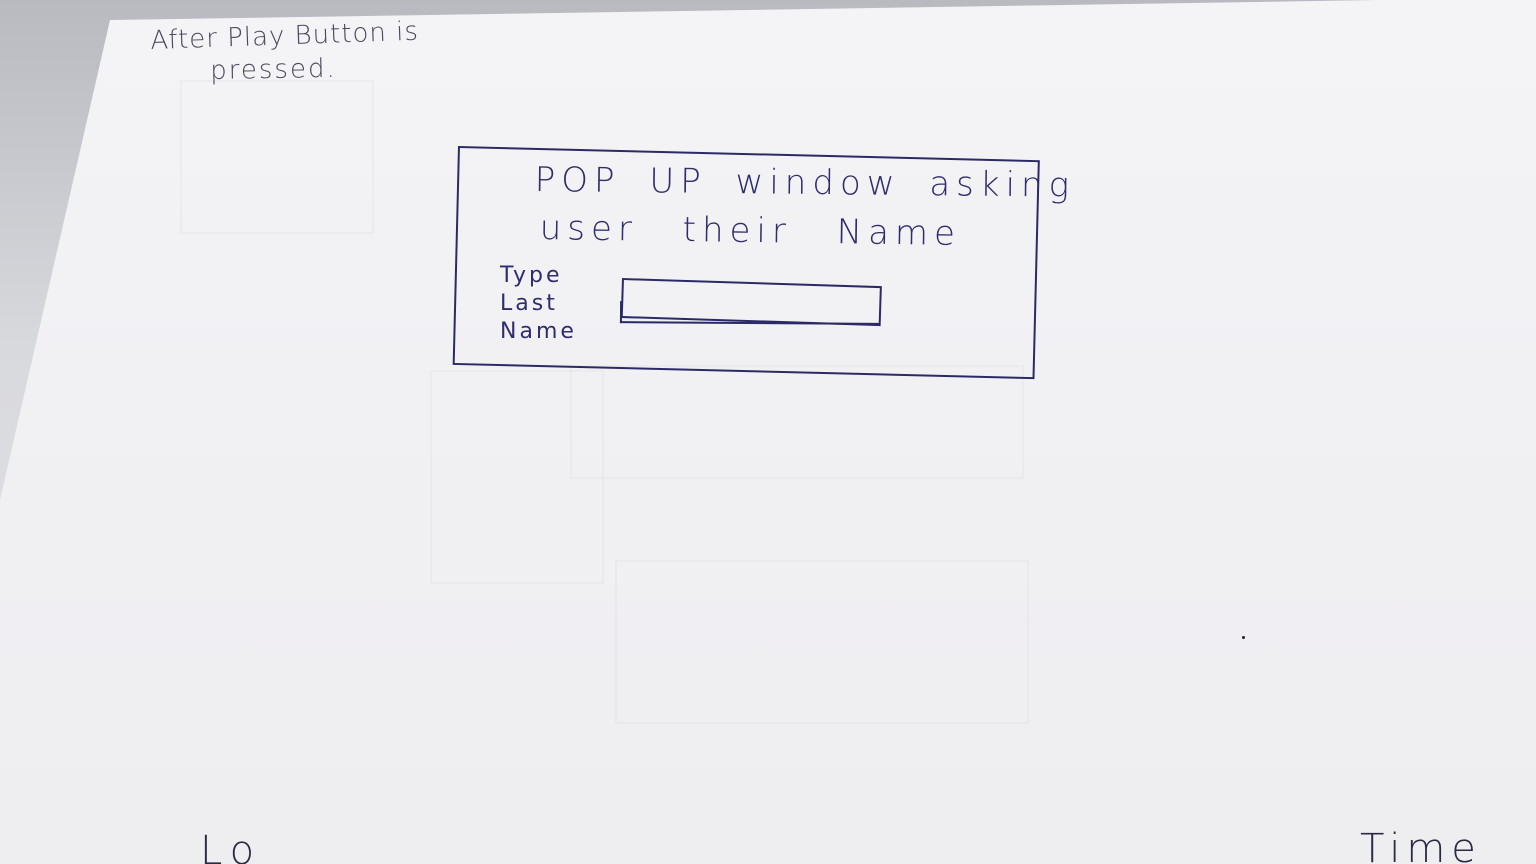 This screenshot has width=1536, height=864. What do you see at coordinates (273, 69) in the screenshot?
I see `sketch-note-line-2: pressed.` at bounding box center [273, 69].